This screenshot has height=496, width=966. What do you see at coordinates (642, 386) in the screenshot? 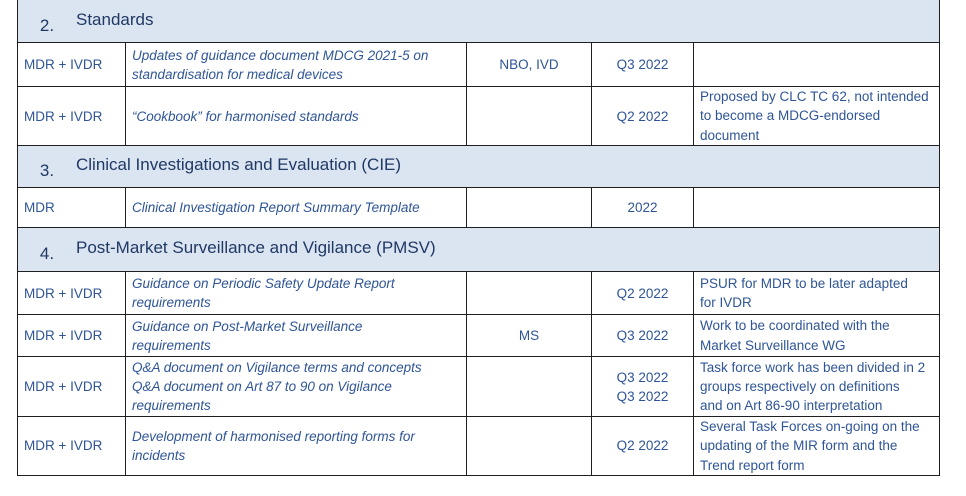
I see `timeline-cell: Q3 2022 Q3 2022` at bounding box center [642, 386].